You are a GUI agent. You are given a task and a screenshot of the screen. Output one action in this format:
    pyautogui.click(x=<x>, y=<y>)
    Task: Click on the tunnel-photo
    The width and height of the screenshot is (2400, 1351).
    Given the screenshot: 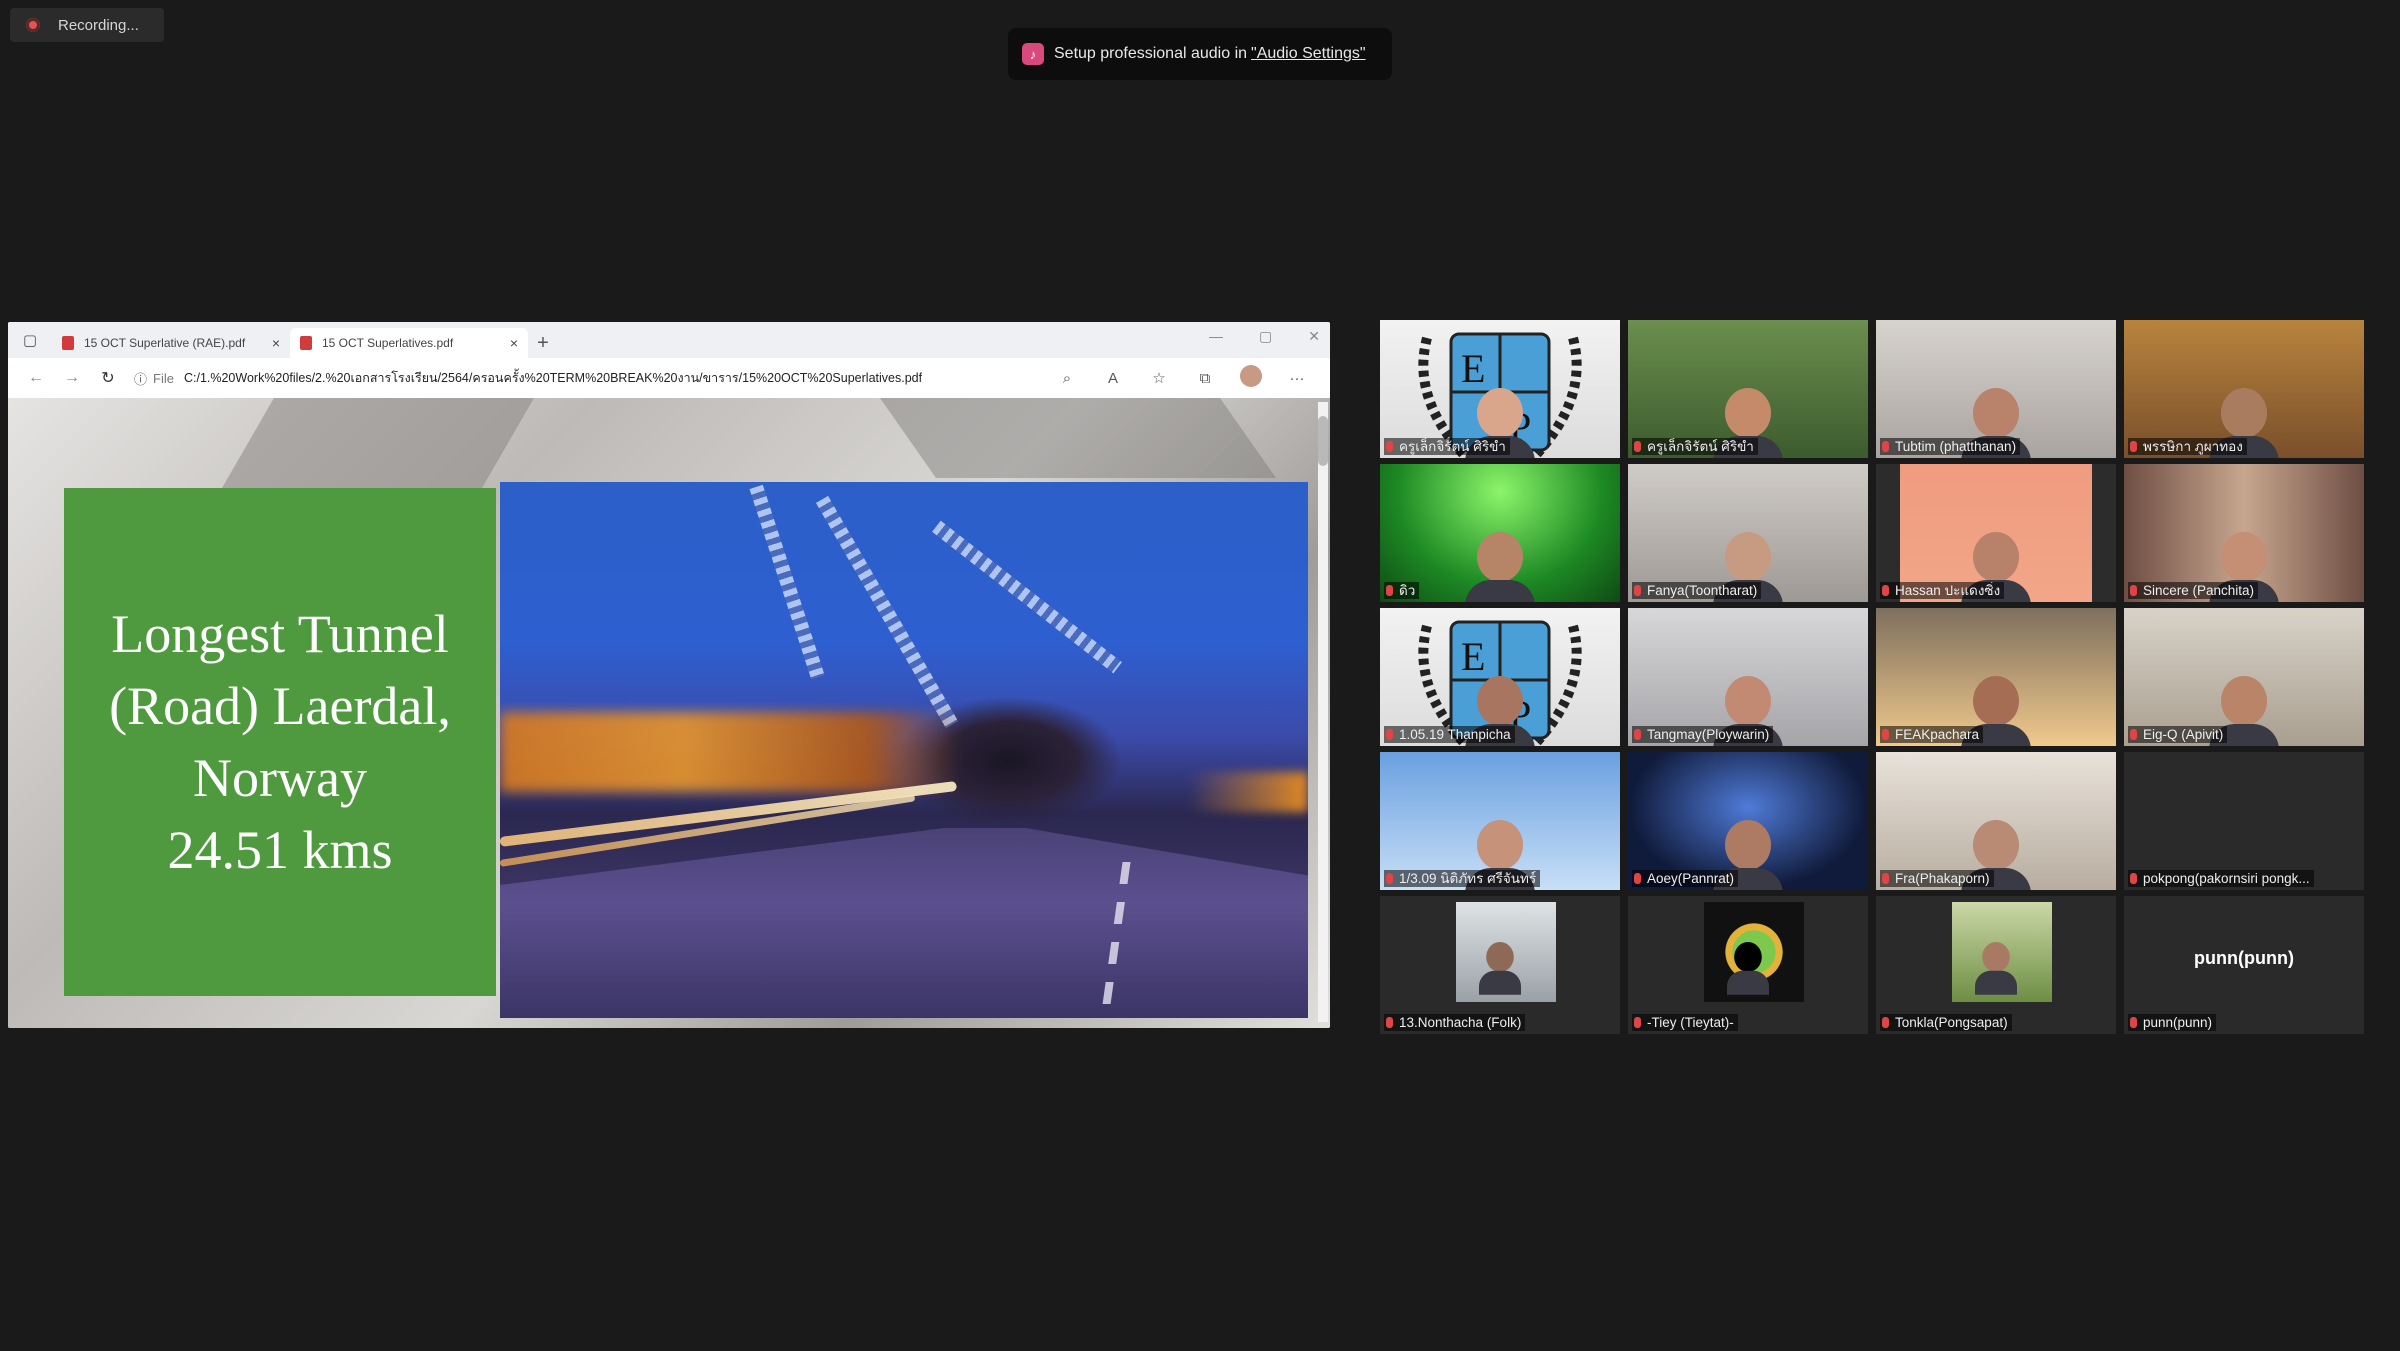 What is the action you would take?
    pyautogui.click(x=904, y=750)
    